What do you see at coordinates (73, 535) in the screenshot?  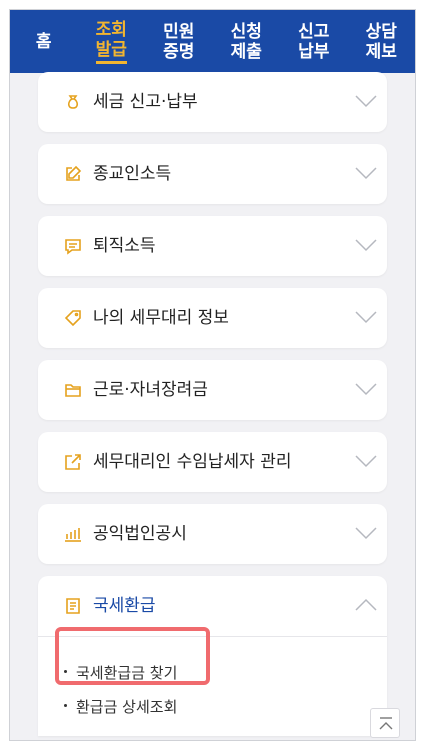 I see `bar-chart-icon` at bounding box center [73, 535].